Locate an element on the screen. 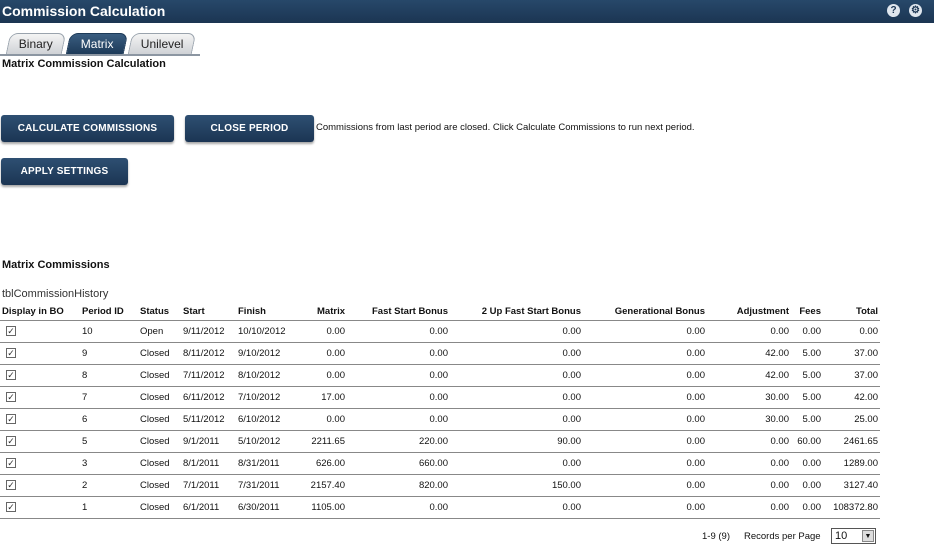  finish-cell: 6/30/2011 is located at coordinates (264, 507).